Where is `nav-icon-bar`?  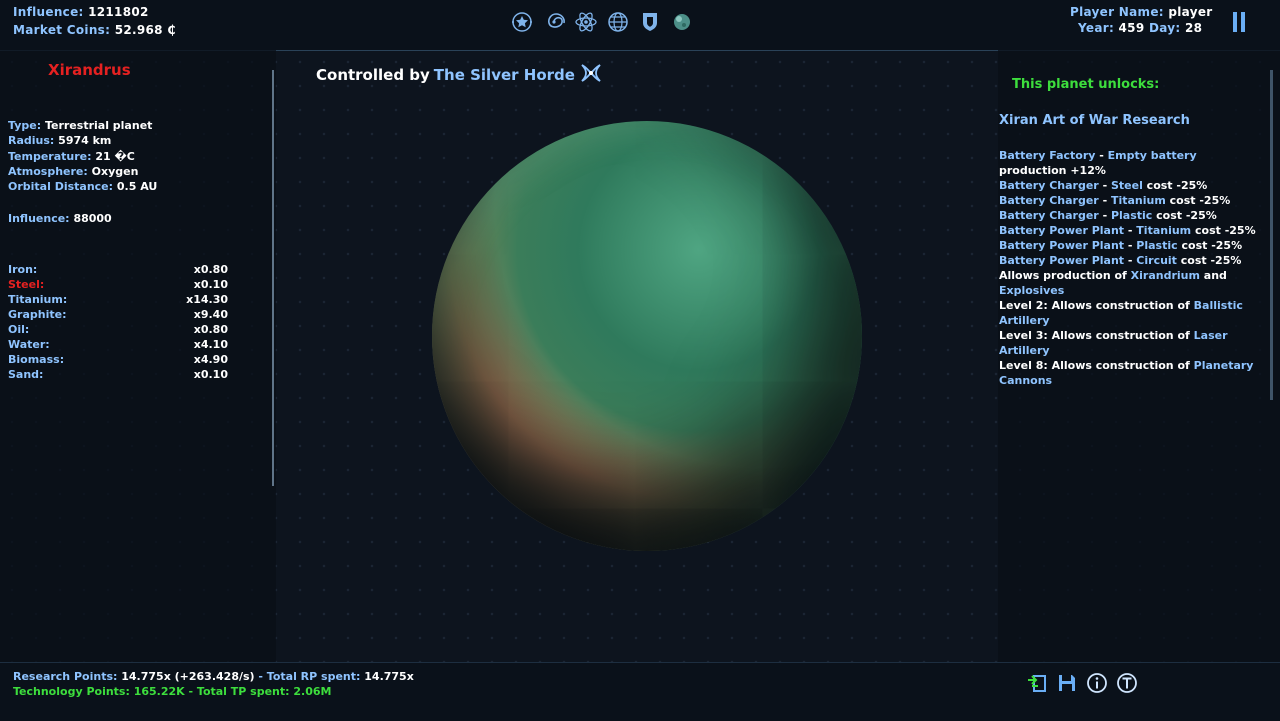
nav-icon-bar is located at coordinates (602, 22).